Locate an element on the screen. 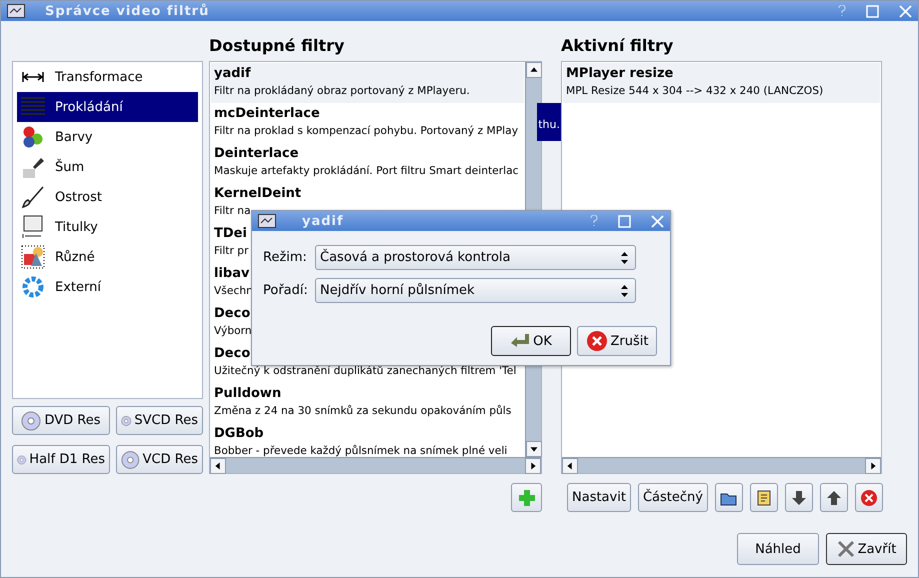  move-up-button is located at coordinates (834, 497).